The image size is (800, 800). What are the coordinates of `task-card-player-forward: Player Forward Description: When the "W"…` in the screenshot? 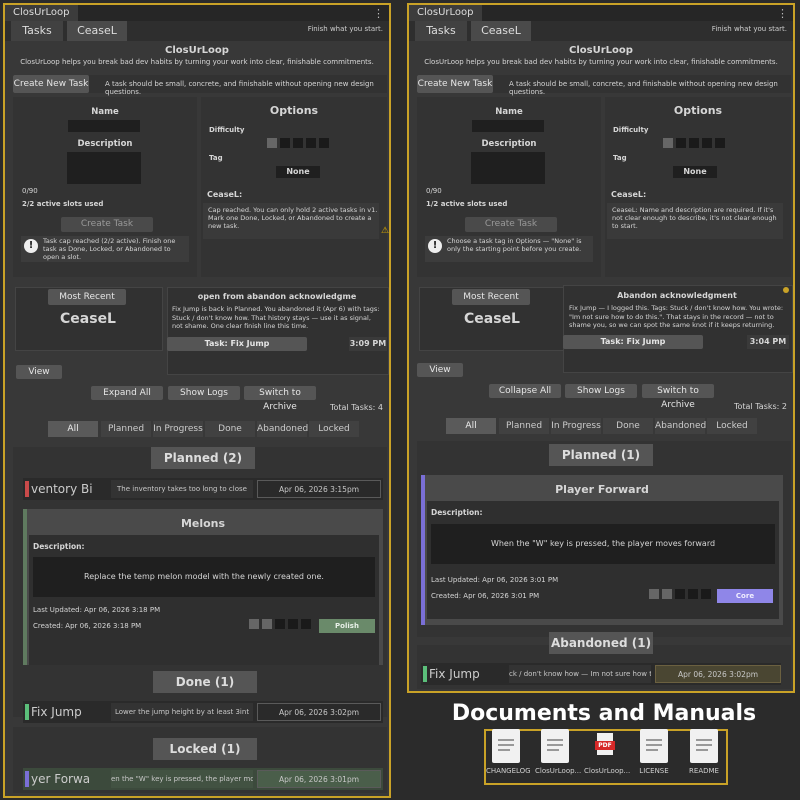 It's located at (602, 550).